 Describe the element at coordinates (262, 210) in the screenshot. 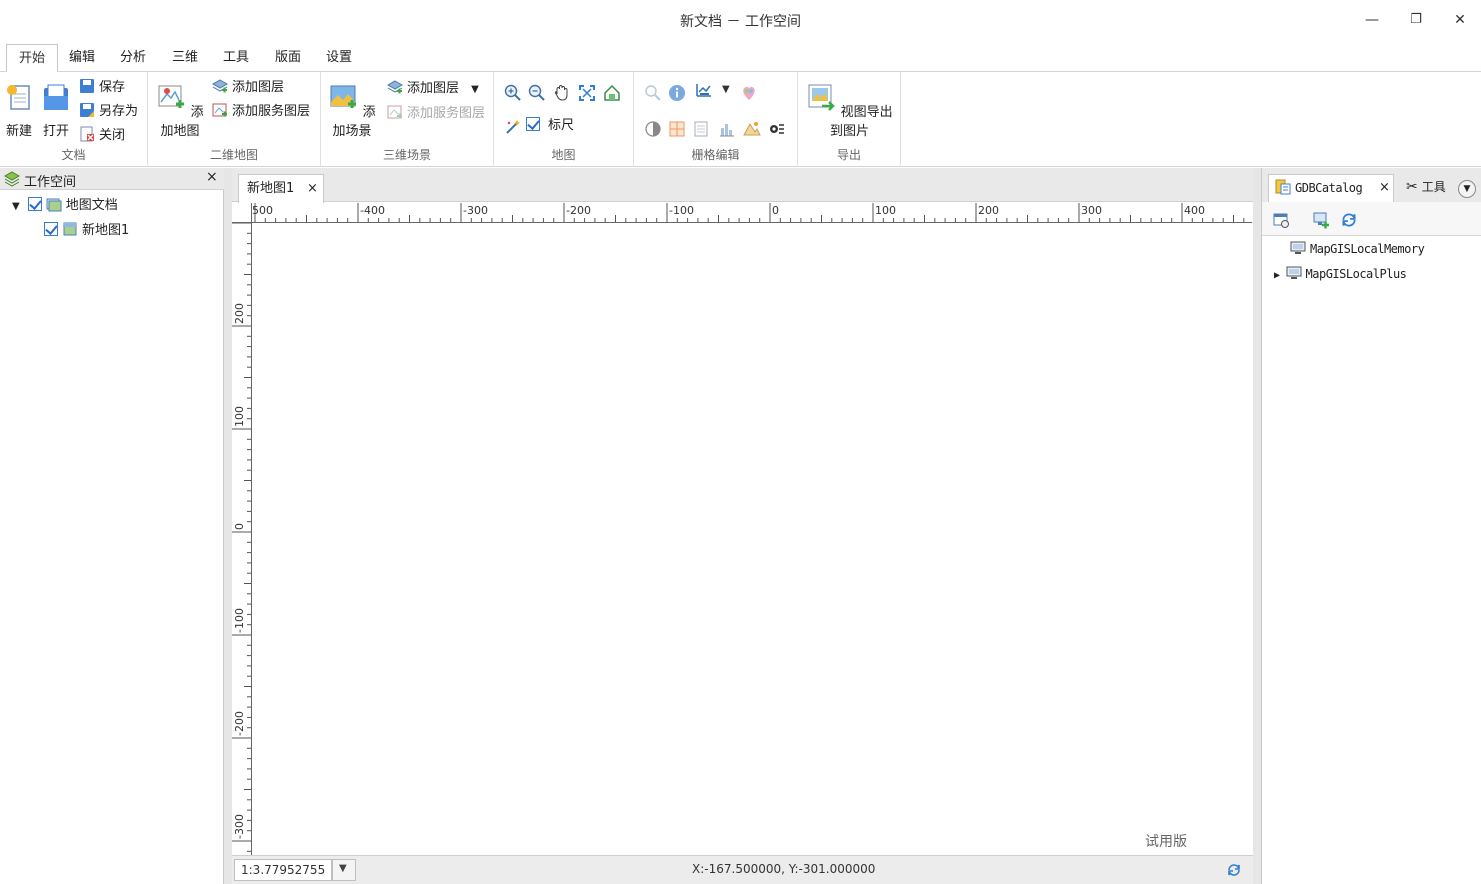

I see `h-ruler-label: 500` at that location.